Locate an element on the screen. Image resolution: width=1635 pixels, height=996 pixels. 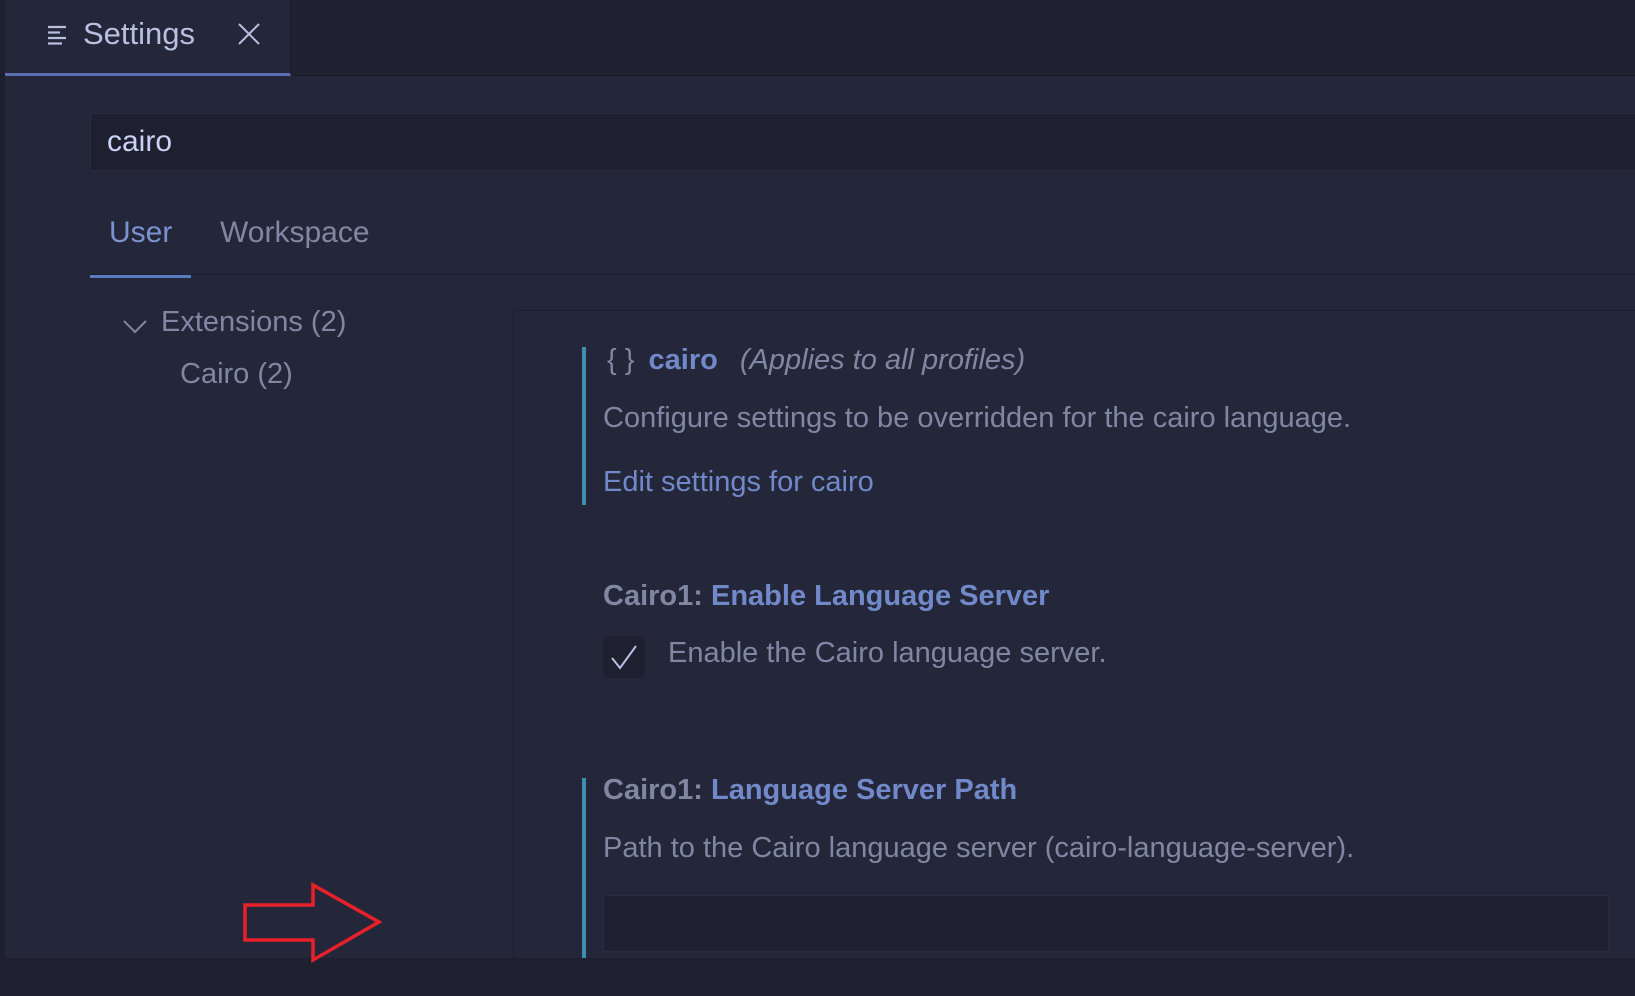
tab-user: User is located at coordinates (141, 247).